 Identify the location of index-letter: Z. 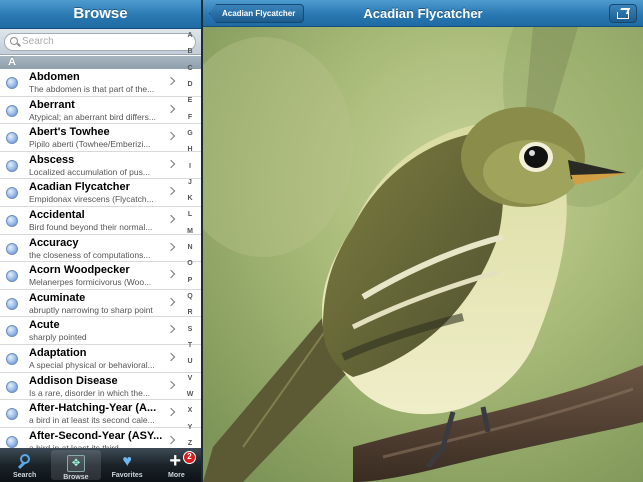
(190, 443).